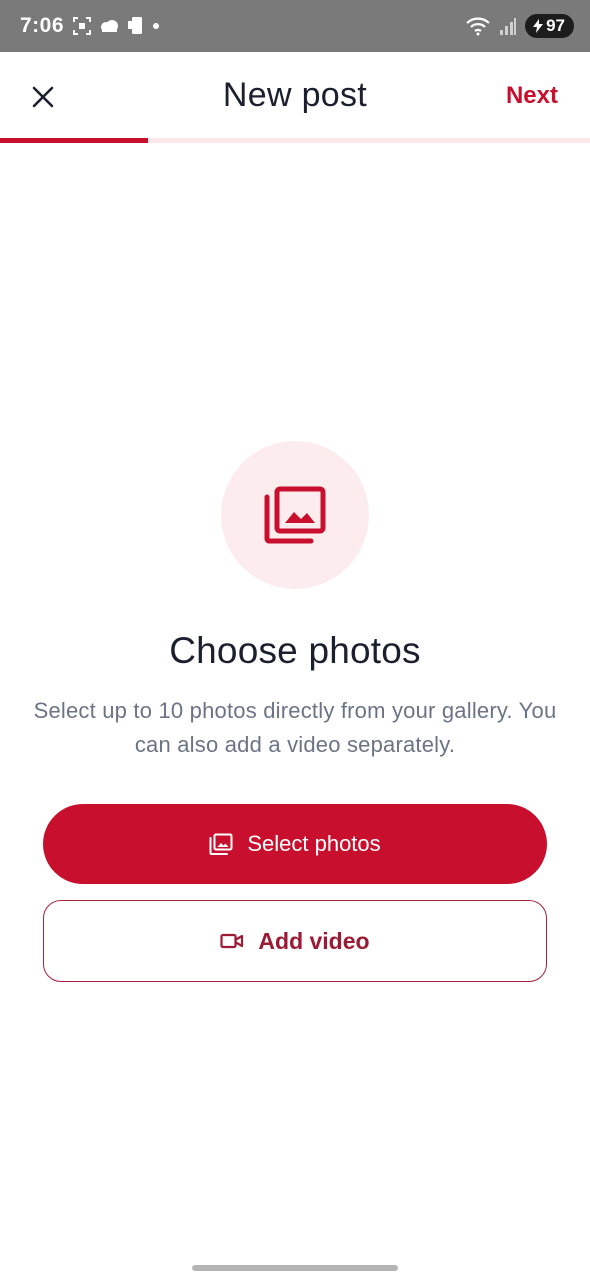 This screenshot has width=590, height=1280. Describe the element at coordinates (295, 140) in the screenshot. I see `progress-bar` at that location.